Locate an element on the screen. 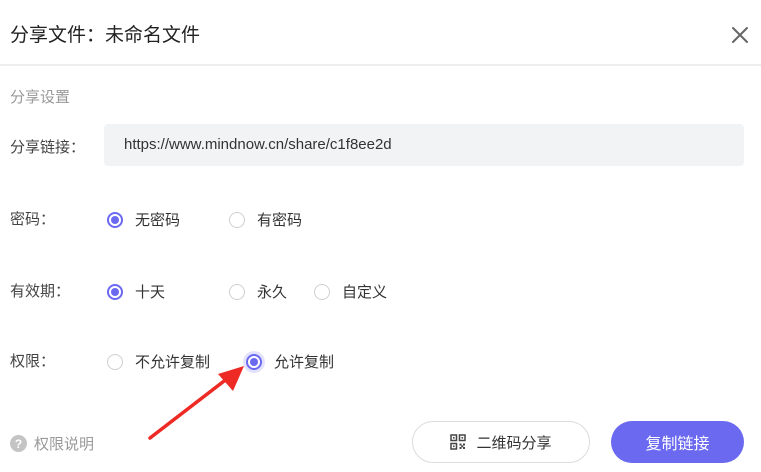 The image size is (761, 472). qr-code-icon is located at coordinates (458, 442).